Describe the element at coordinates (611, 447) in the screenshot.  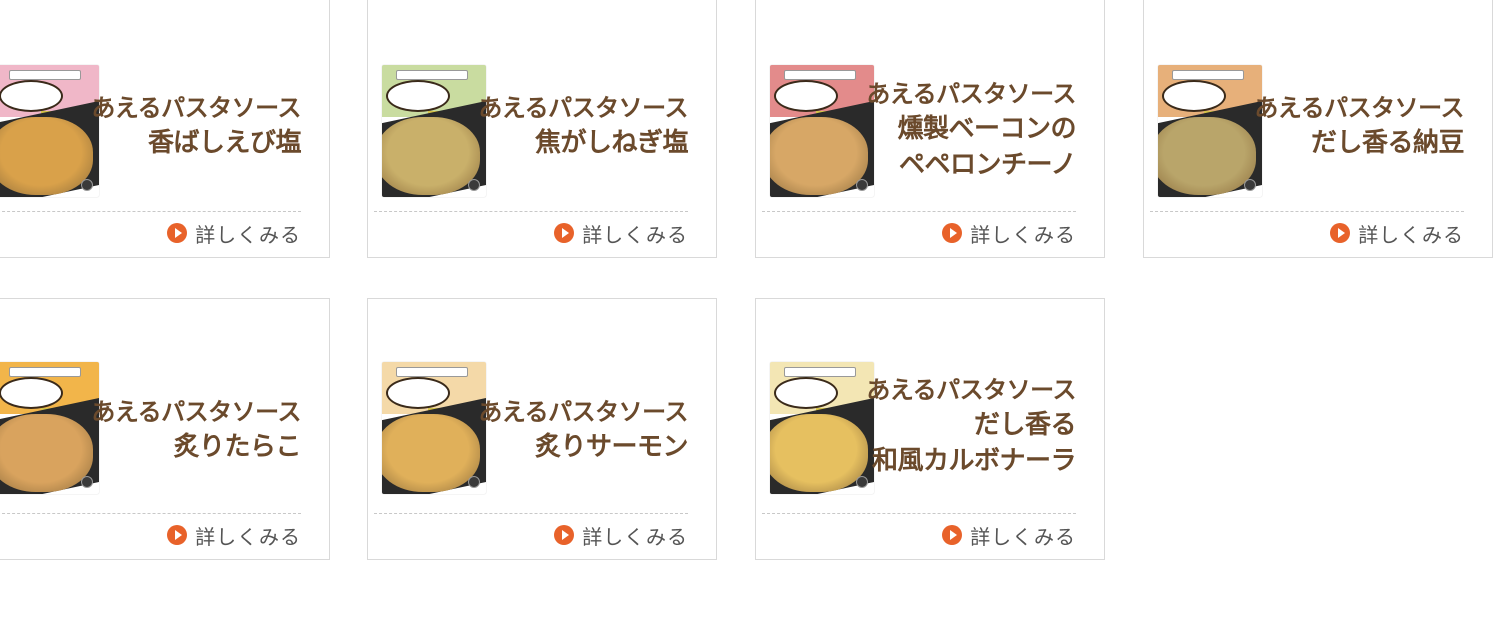
I see `product-name: 炙りサーモン` at that location.